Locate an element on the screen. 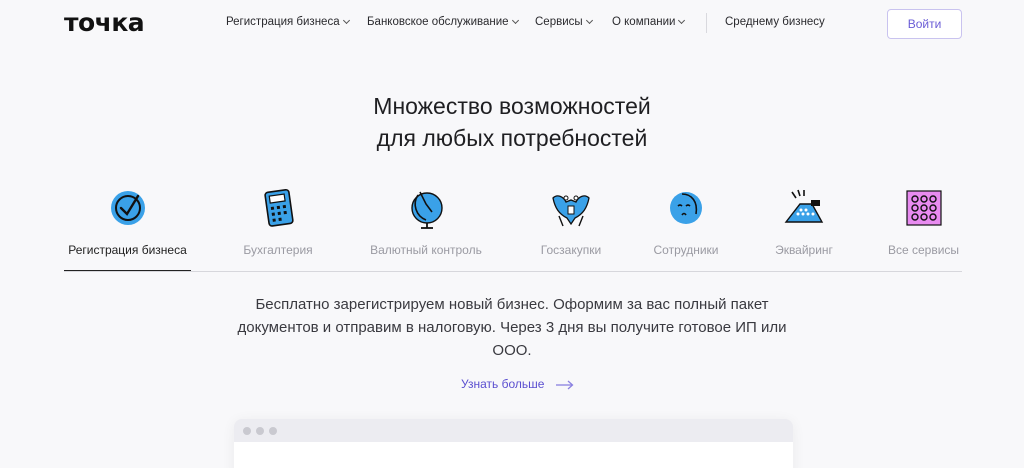  eagle-emblem-icon is located at coordinates (571, 211).